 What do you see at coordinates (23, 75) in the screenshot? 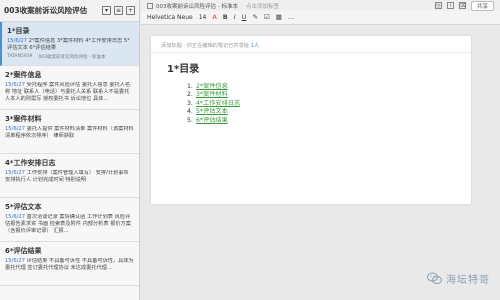
I see `note-title: 2*案件信息` at bounding box center [23, 75].